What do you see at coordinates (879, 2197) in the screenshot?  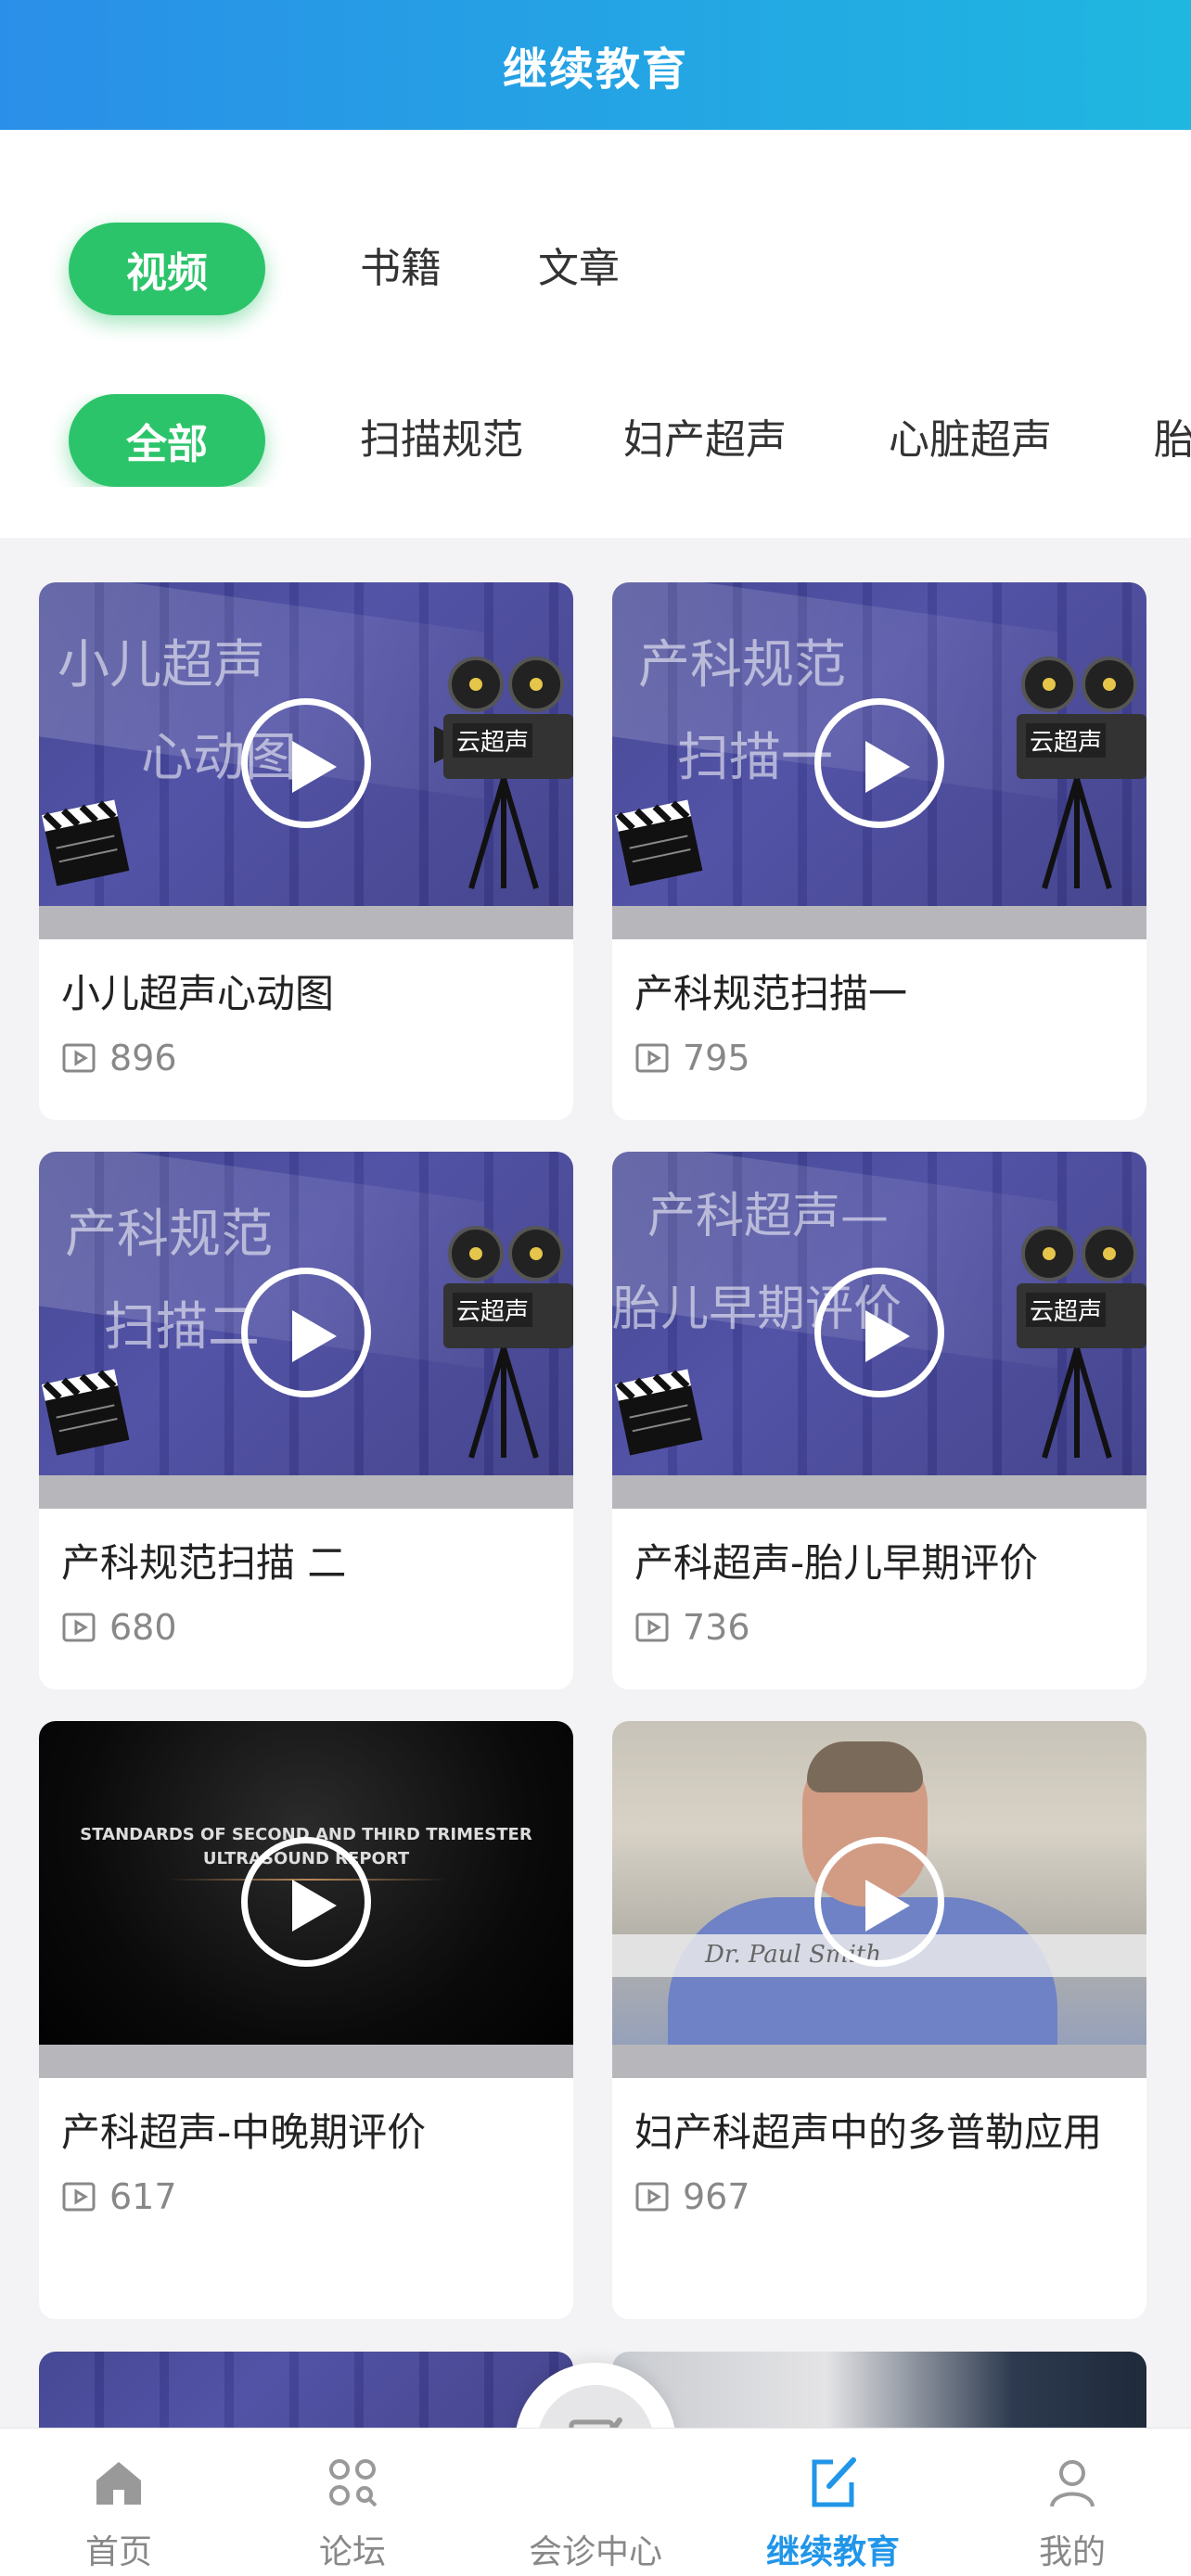 I see `view-count: 967` at bounding box center [879, 2197].